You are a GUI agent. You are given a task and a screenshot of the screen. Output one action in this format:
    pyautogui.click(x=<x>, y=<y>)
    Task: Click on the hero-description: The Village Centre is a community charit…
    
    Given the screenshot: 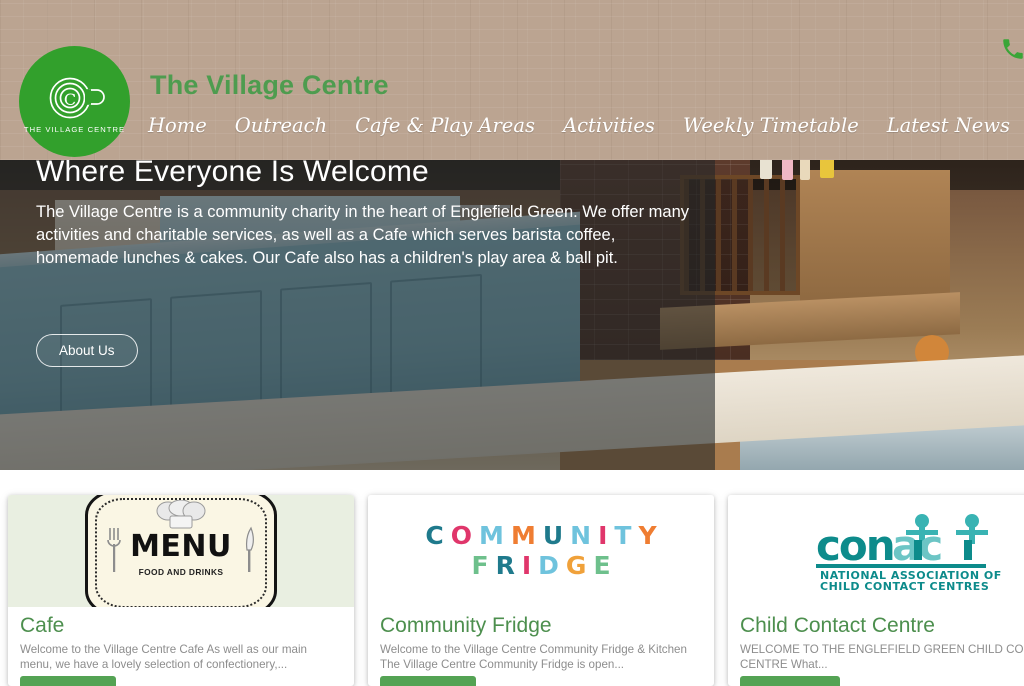 What is the action you would take?
    pyautogui.click(x=362, y=235)
    